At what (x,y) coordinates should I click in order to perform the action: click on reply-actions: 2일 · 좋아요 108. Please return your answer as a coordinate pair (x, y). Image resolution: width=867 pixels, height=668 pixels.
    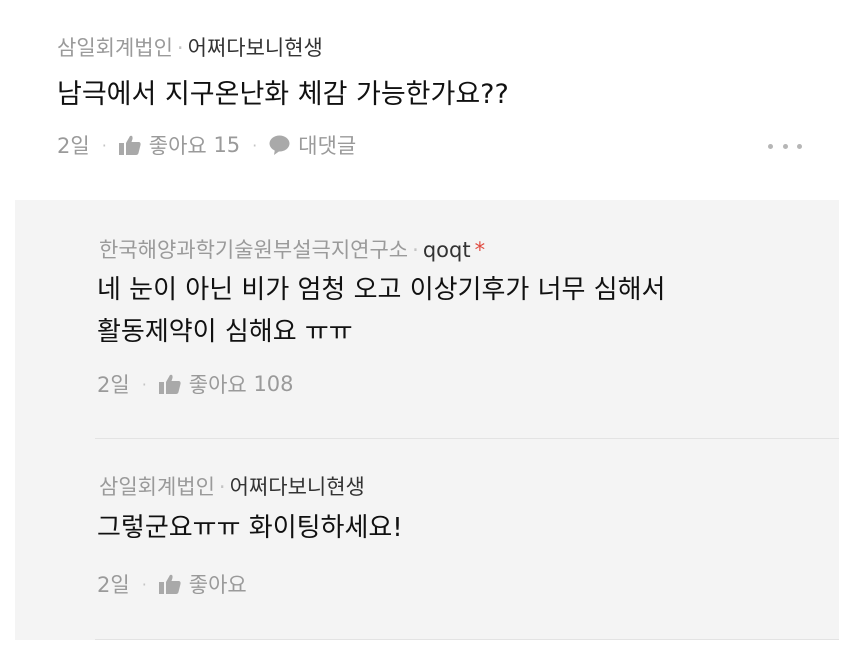
    Looking at the image, I should click on (195, 384).